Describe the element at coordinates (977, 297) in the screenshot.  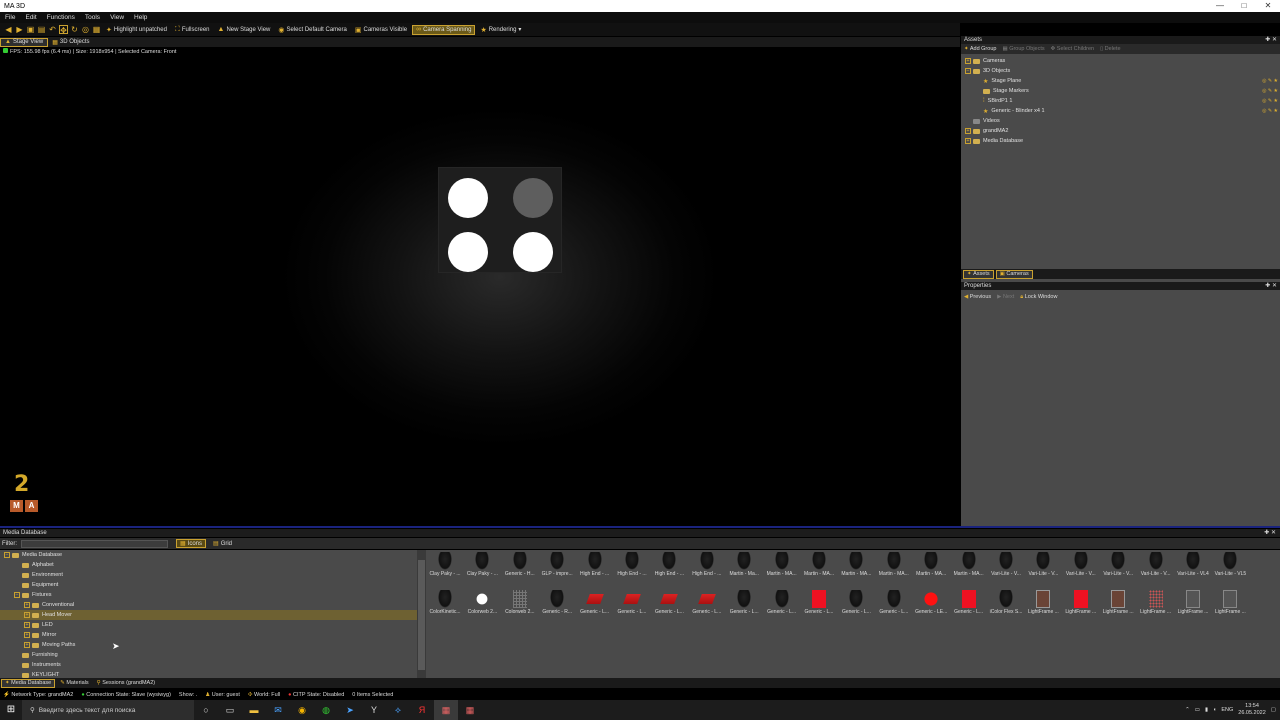
I see `previous-button: ◀ Previous` at that location.